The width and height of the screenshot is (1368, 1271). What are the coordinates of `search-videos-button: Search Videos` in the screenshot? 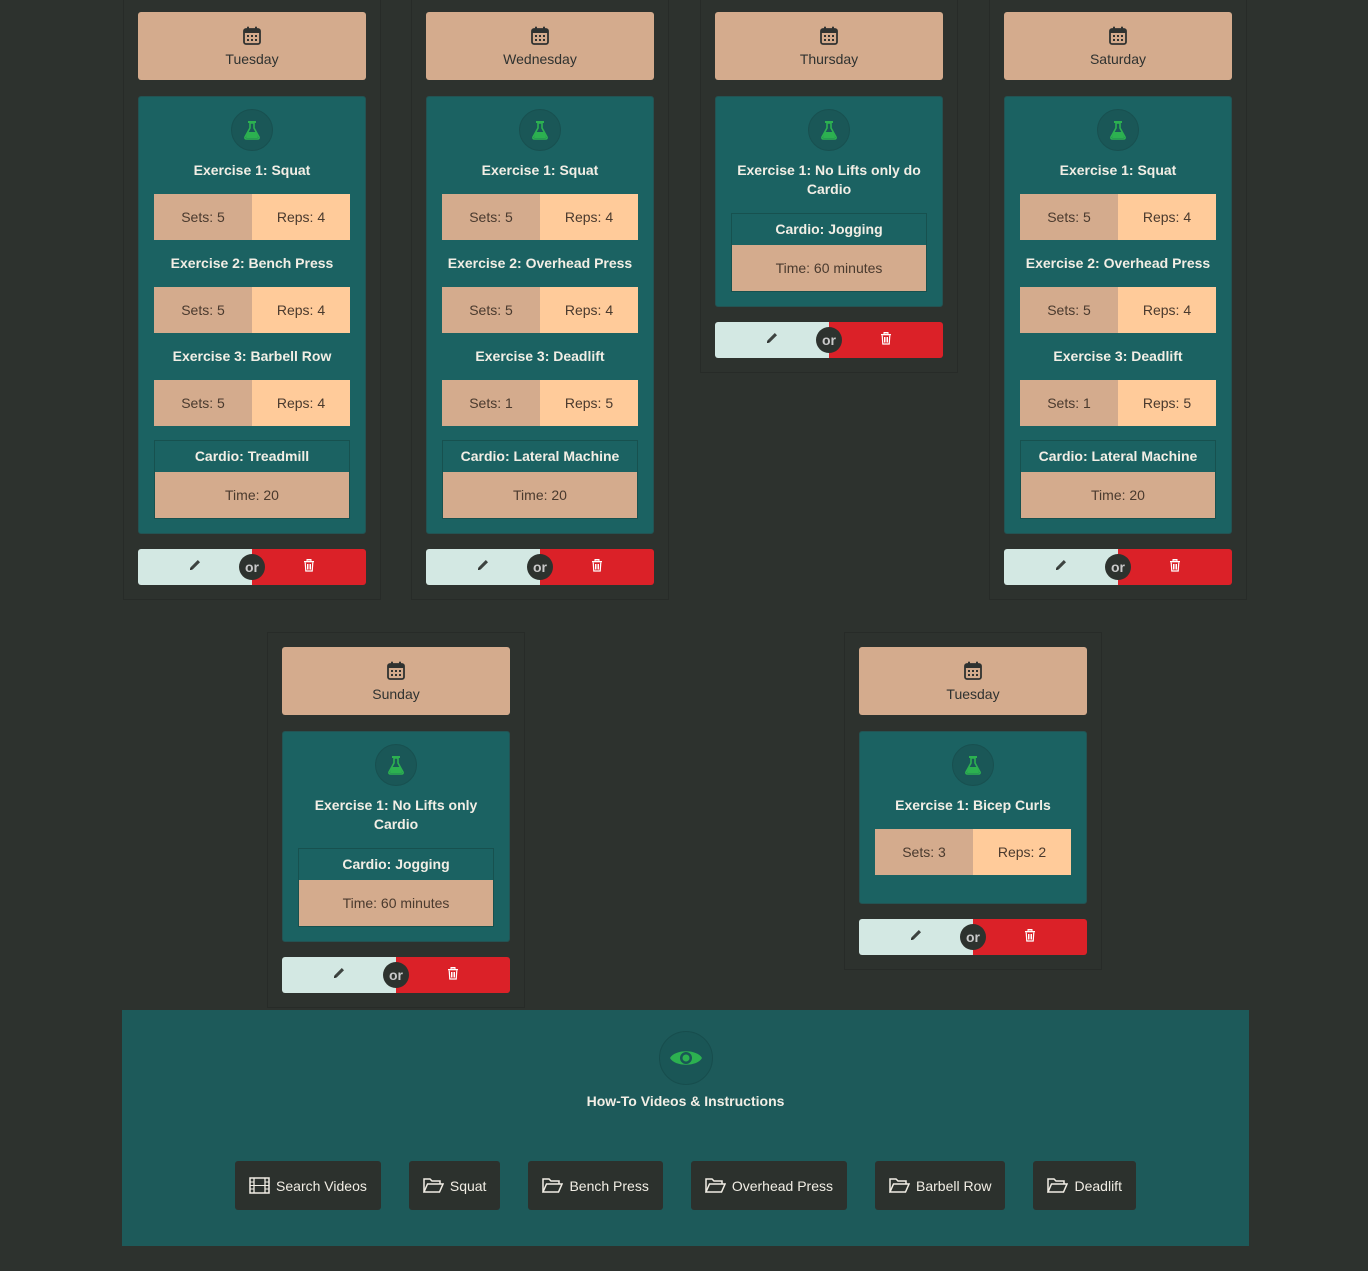 It's located at (308, 1185).